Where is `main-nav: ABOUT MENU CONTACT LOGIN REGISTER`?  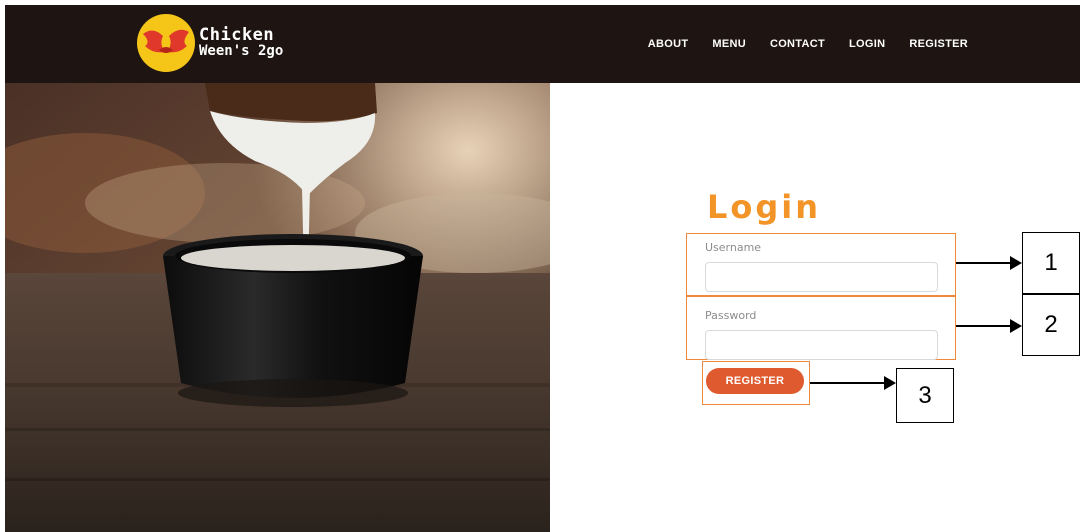
main-nav: ABOUT MENU CONTACT LOGIN REGISTER is located at coordinates (808, 44).